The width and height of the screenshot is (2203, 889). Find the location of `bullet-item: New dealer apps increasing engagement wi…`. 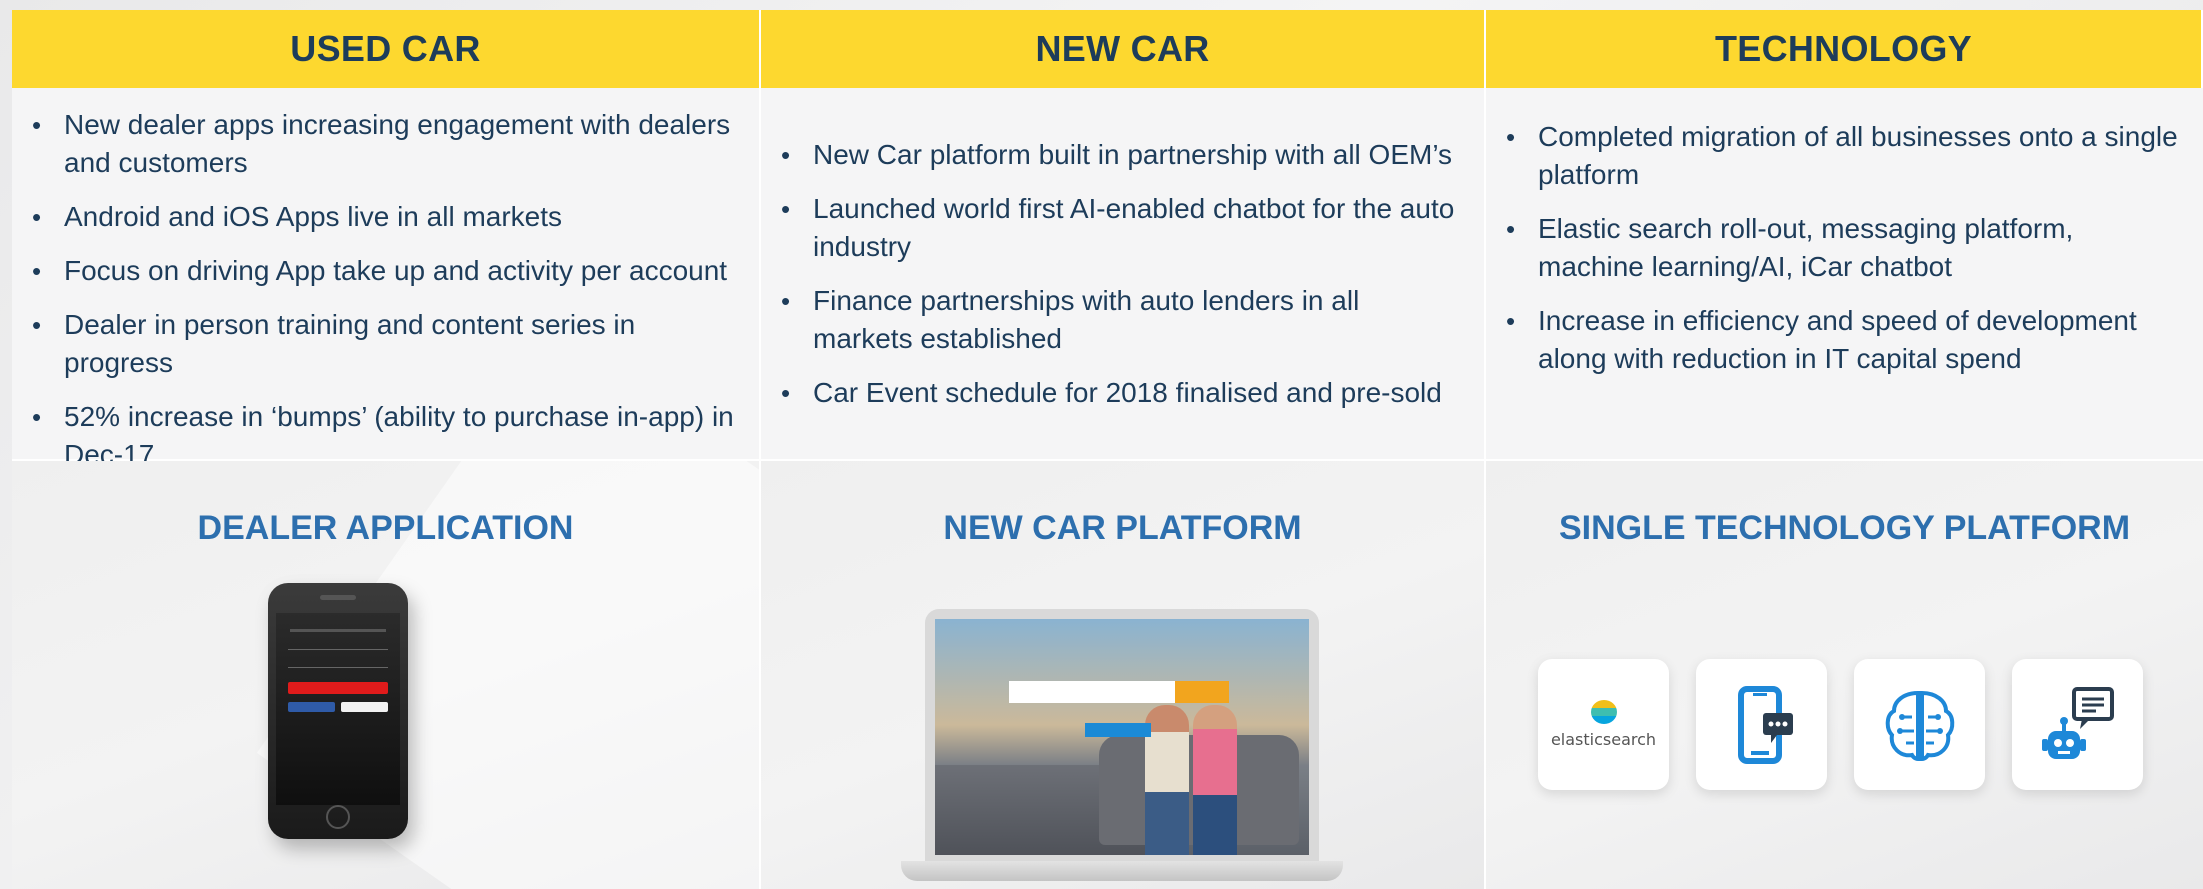

bullet-item: New dealer apps increasing engagement wi… is located at coordinates (385, 144).